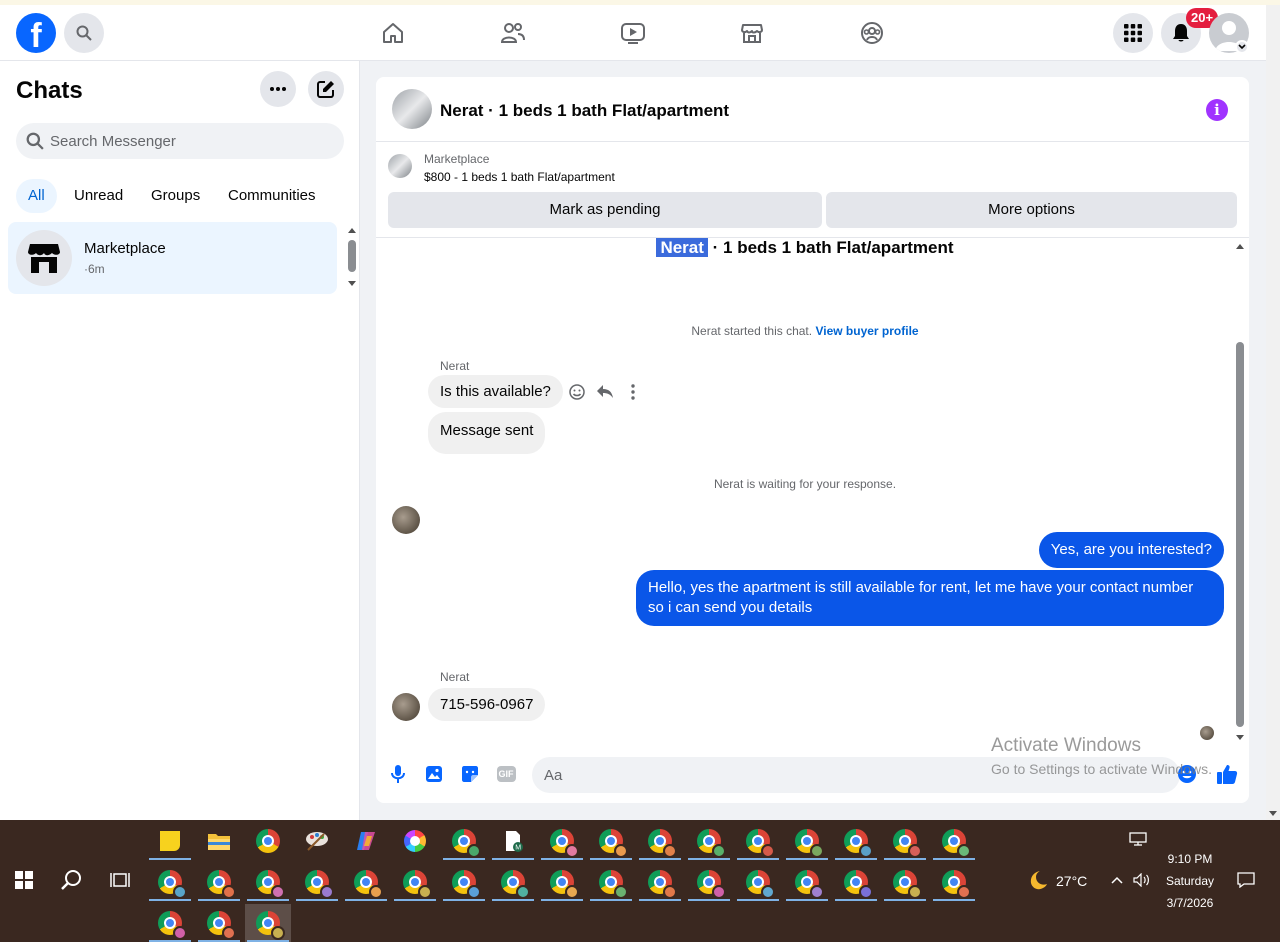  Describe the element at coordinates (1142, 880) in the screenshot. I see `volume-button` at that location.